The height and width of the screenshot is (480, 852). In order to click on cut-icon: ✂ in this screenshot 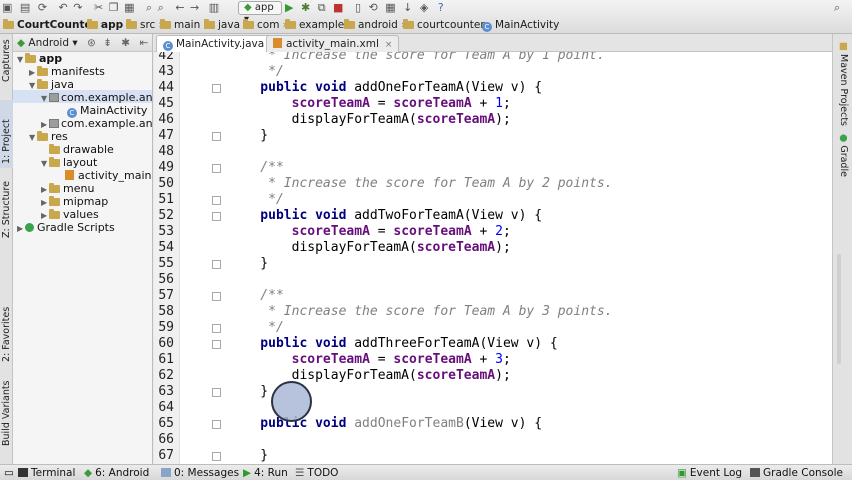, I will do `click(98, 7)`.